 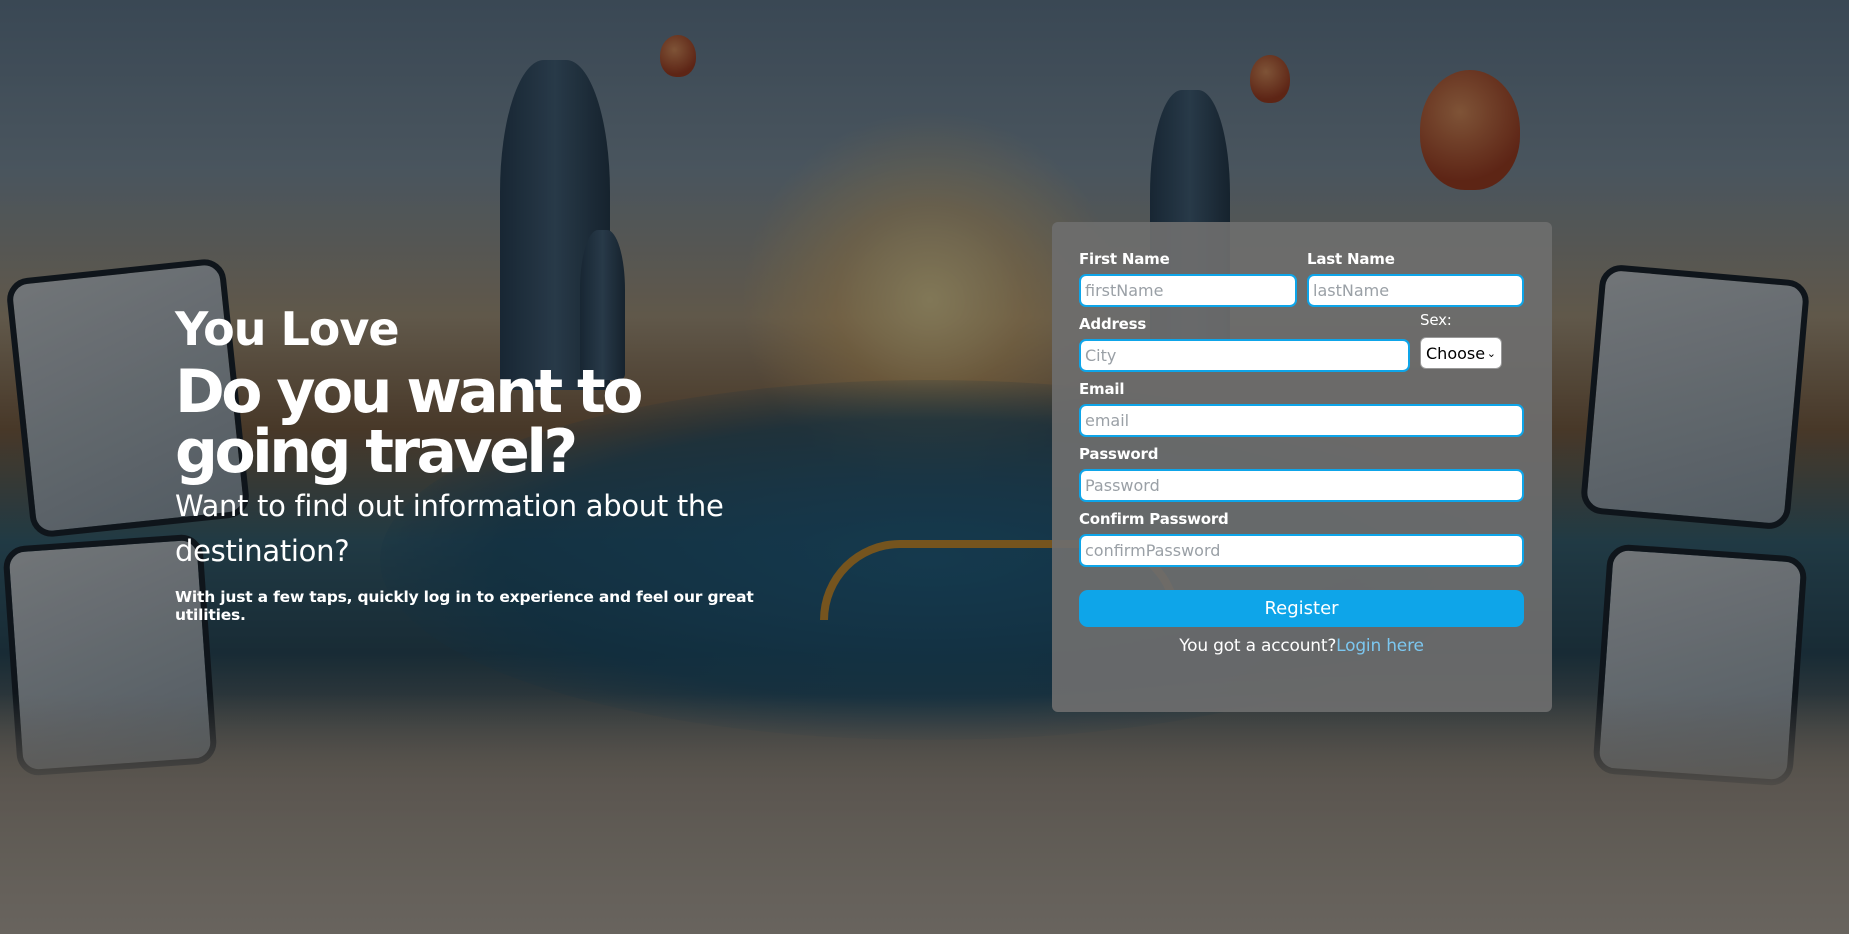 What do you see at coordinates (1301, 550) in the screenshot?
I see `confirm-password-input` at bounding box center [1301, 550].